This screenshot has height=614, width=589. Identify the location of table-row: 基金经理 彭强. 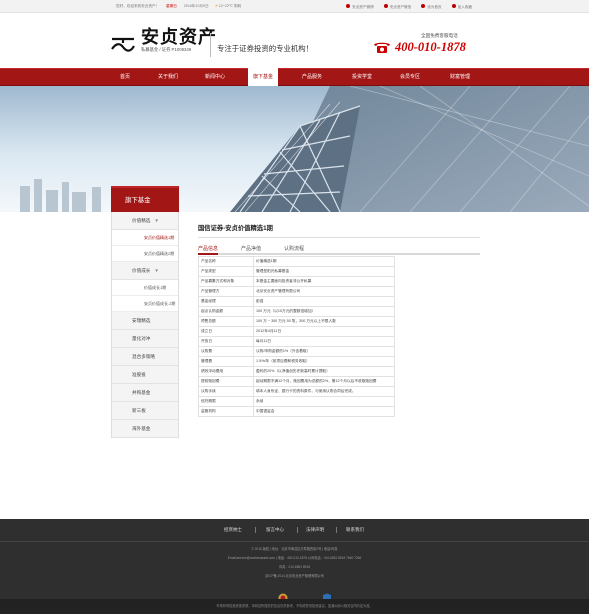
(296, 301).